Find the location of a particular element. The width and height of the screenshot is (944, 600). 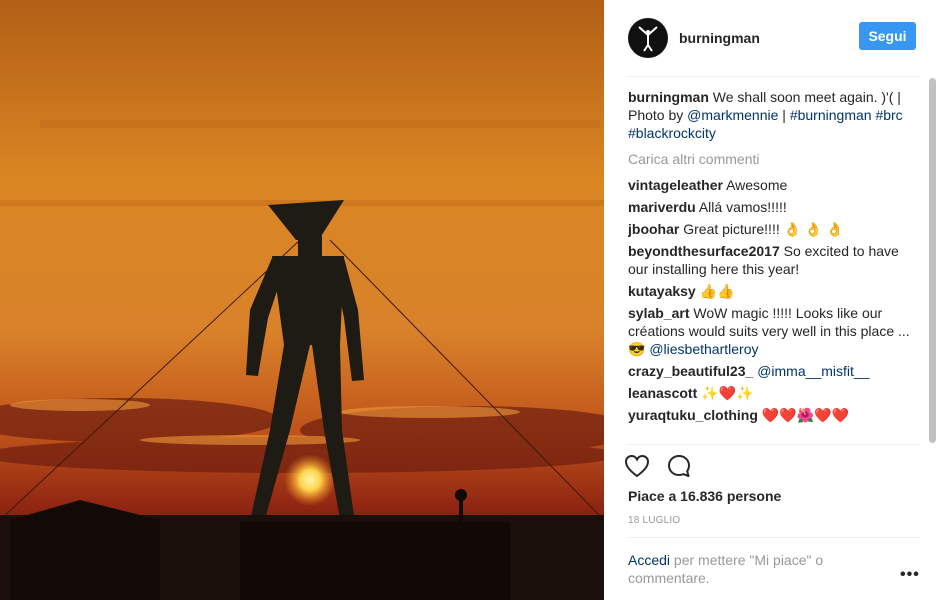

comment-text: ❤️❤️🌺❤️❤️ is located at coordinates (805, 415).